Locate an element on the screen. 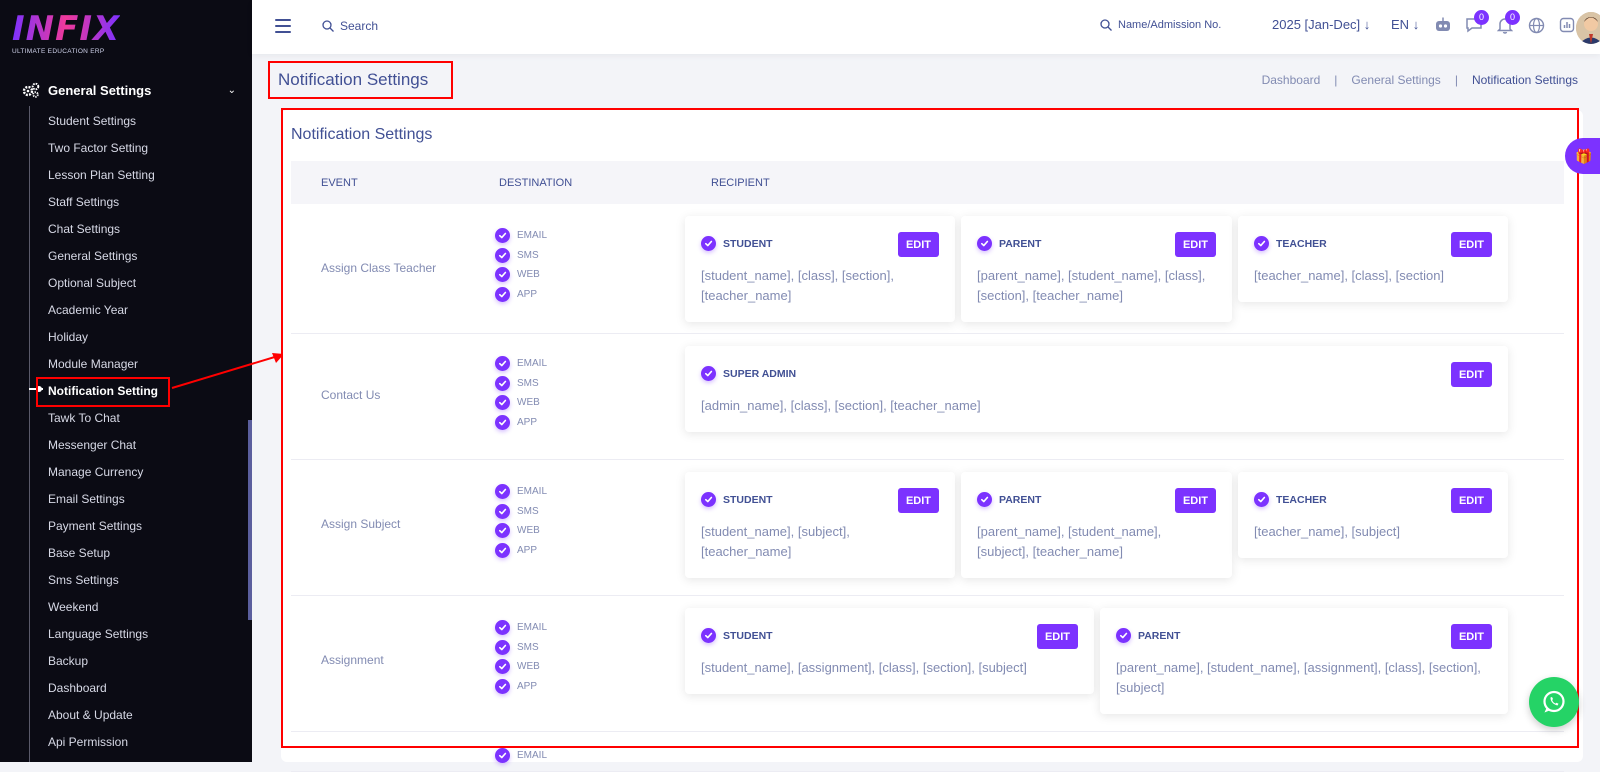  breadcrumb-dashboard: Dashboard is located at coordinates (1291, 80).